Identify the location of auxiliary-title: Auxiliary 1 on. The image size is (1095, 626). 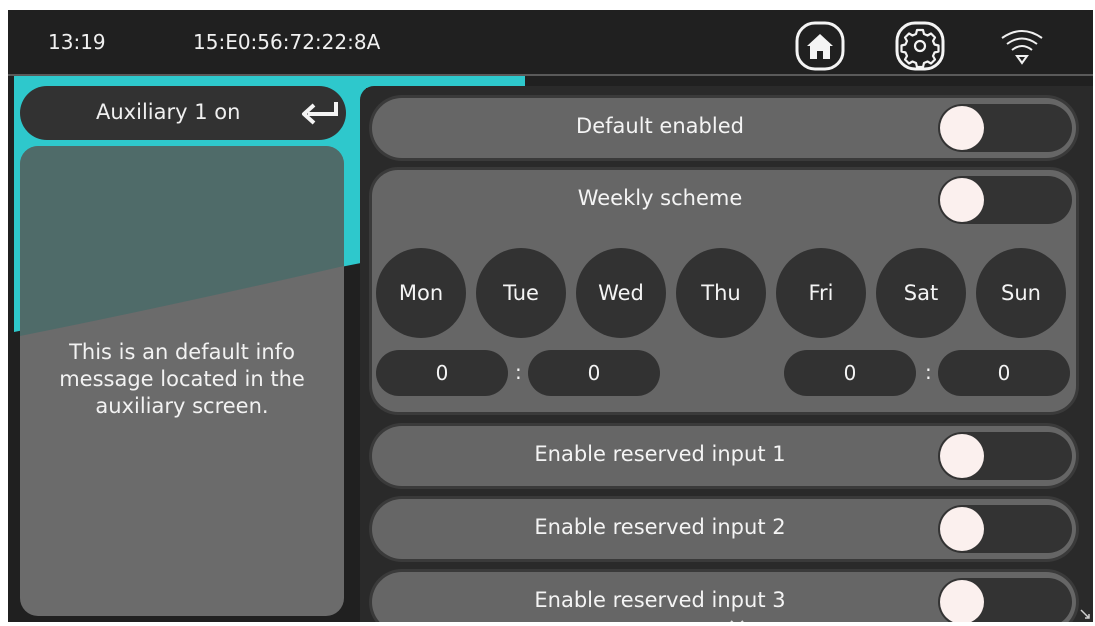
(168, 112).